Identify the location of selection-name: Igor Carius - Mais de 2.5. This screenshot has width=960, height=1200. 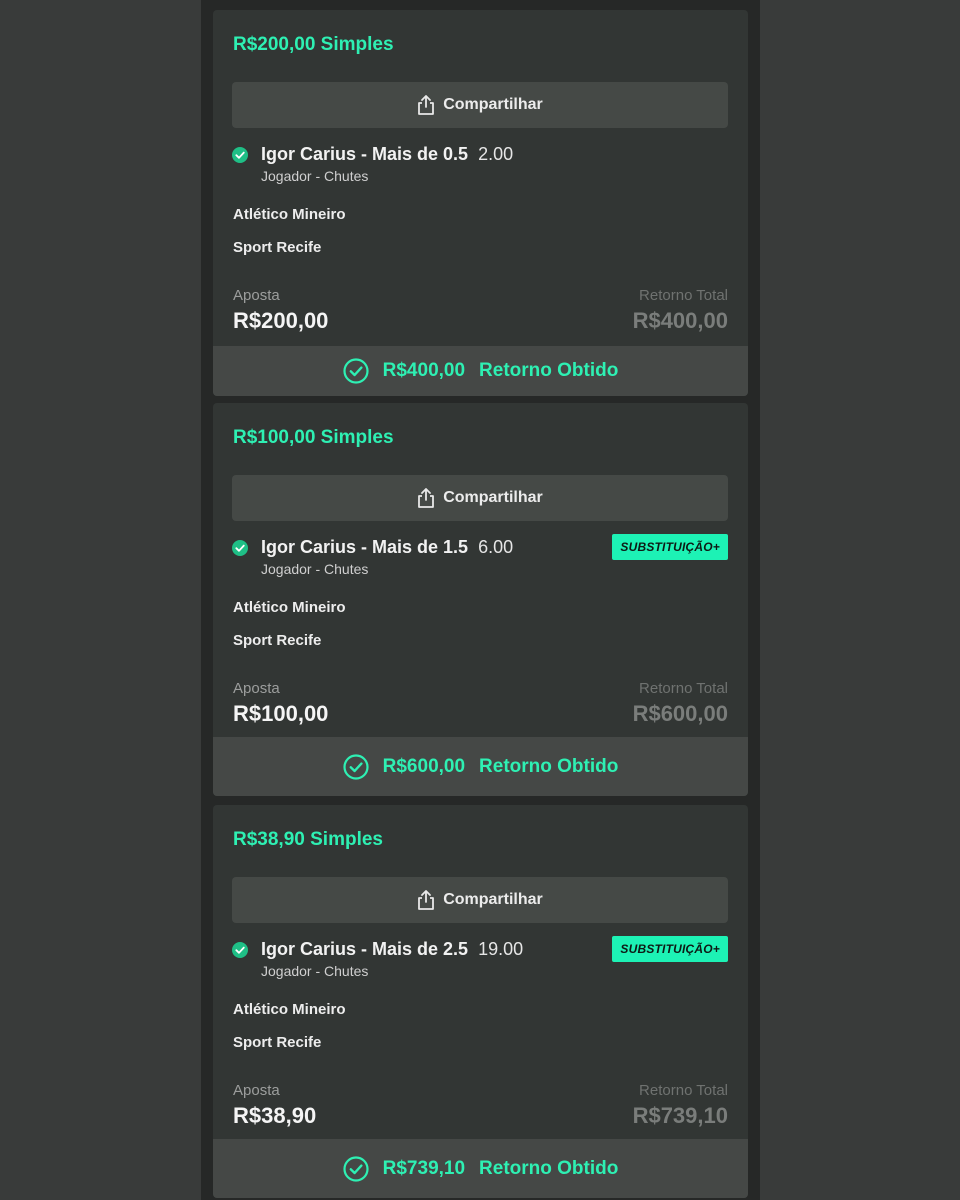
(365, 949).